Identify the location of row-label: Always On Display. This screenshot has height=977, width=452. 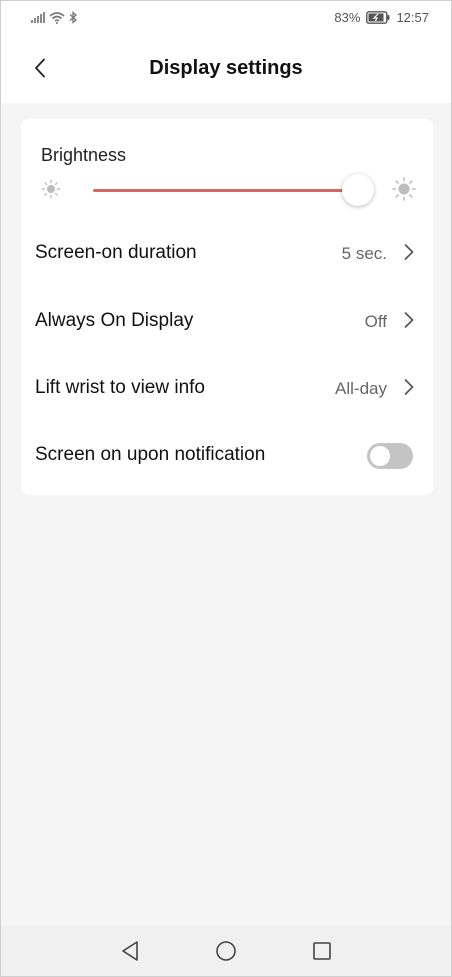
(114, 320).